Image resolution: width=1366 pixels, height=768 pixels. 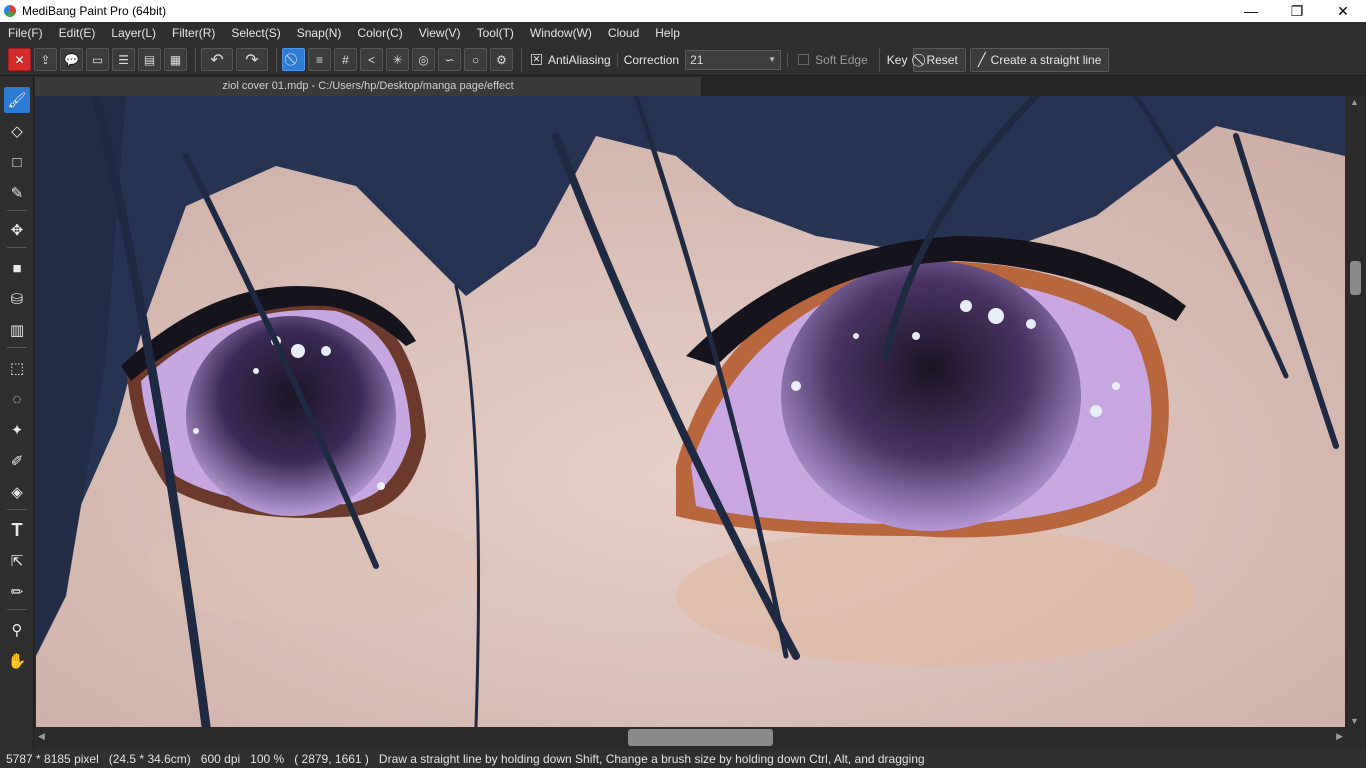 What do you see at coordinates (17, 661) in the screenshot?
I see `hand-tool-icon: ✋` at bounding box center [17, 661].